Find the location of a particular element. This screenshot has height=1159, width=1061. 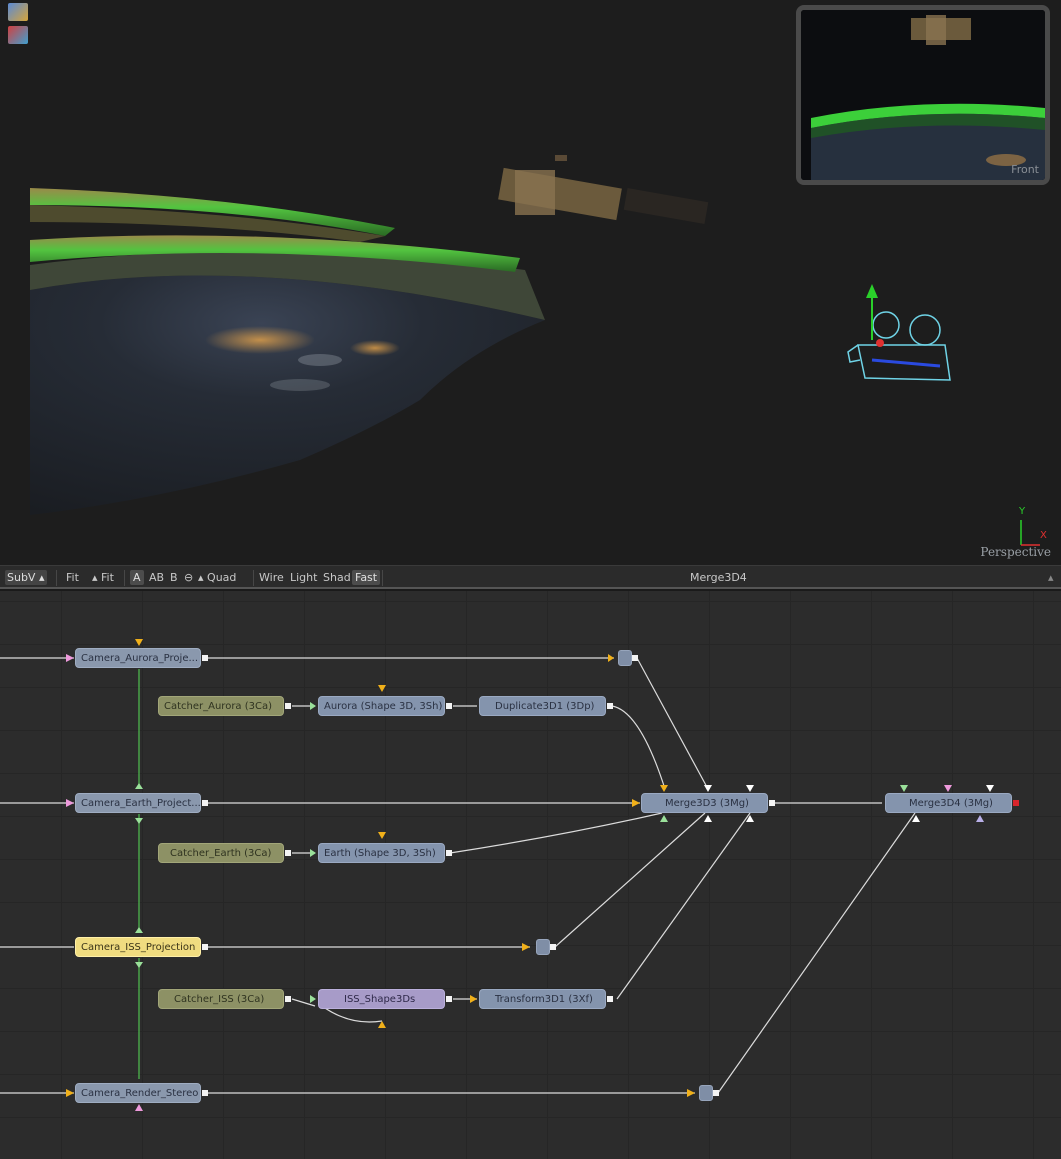

node-catcher-earth: Catcher_Earth (3Ca) is located at coordinates (221, 853).